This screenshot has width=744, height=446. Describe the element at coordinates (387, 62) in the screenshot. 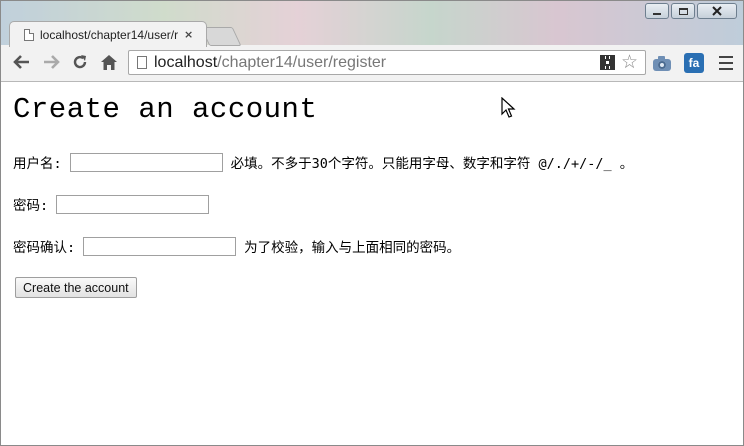

I see `address-bar: localhost/chapter14/user/register ☆` at that location.